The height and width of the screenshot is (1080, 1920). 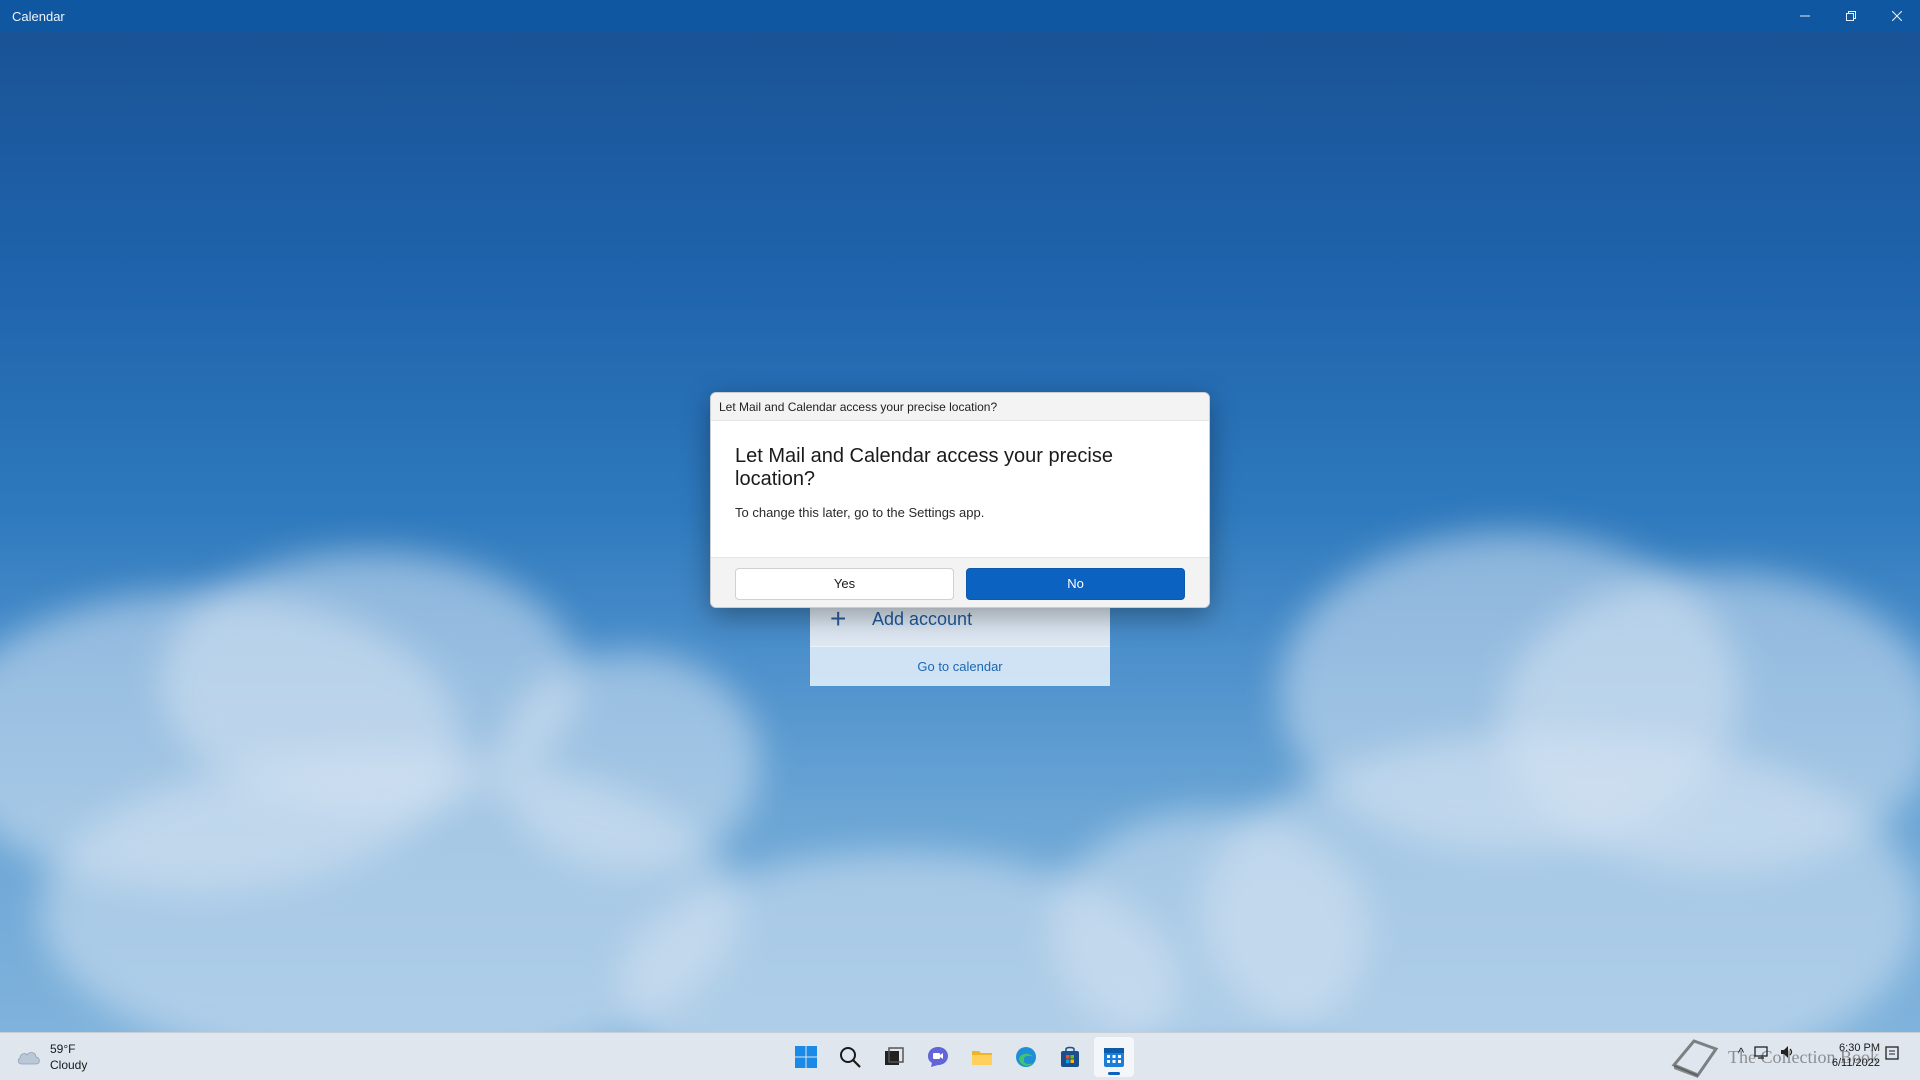 What do you see at coordinates (1741, 1052) in the screenshot?
I see `chevron-up-icon: ^` at bounding box center [1741, 1052].